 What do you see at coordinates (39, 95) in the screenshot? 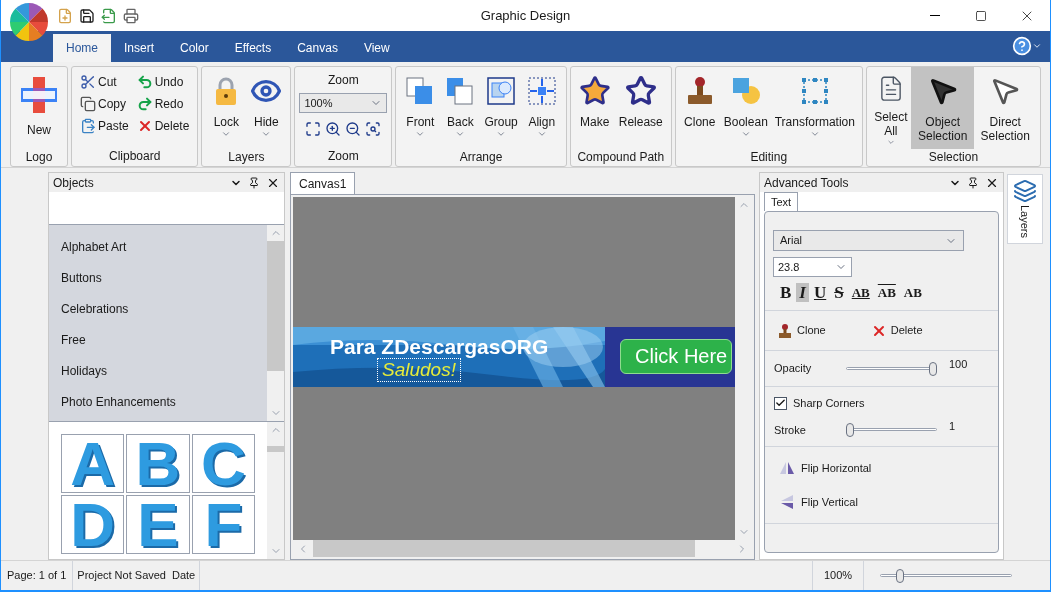
I see `new-icon` at bounding box center [39, 95].